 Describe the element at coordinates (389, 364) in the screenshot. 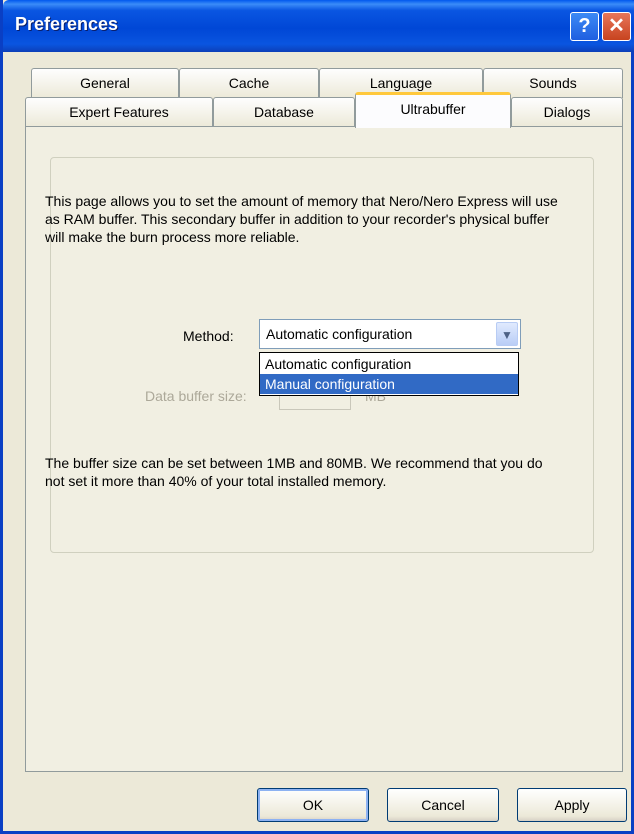

I see `option-automatic-configuration: Automatic configuration` at that location.